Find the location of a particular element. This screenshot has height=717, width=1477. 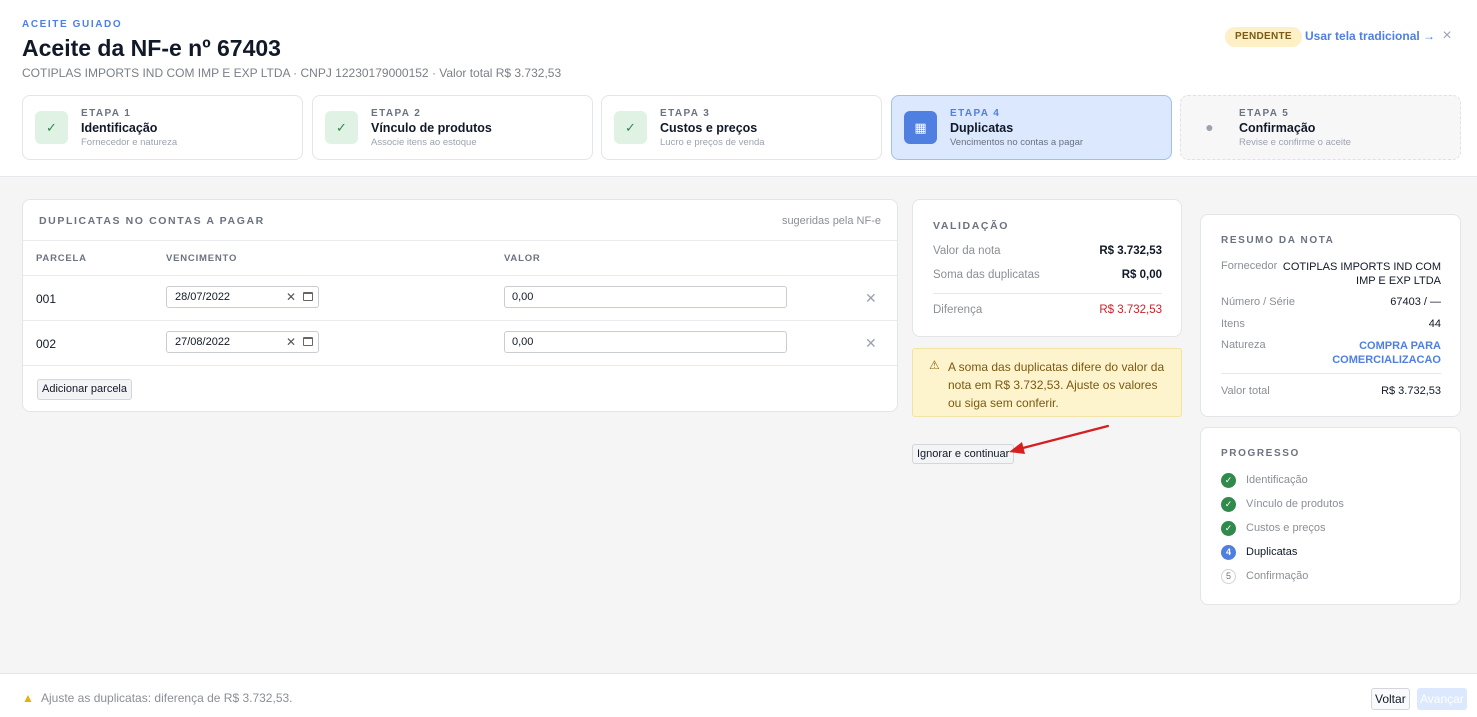

numero-row: Número / Série 67403 / — is located at coordinates (1331, 302).